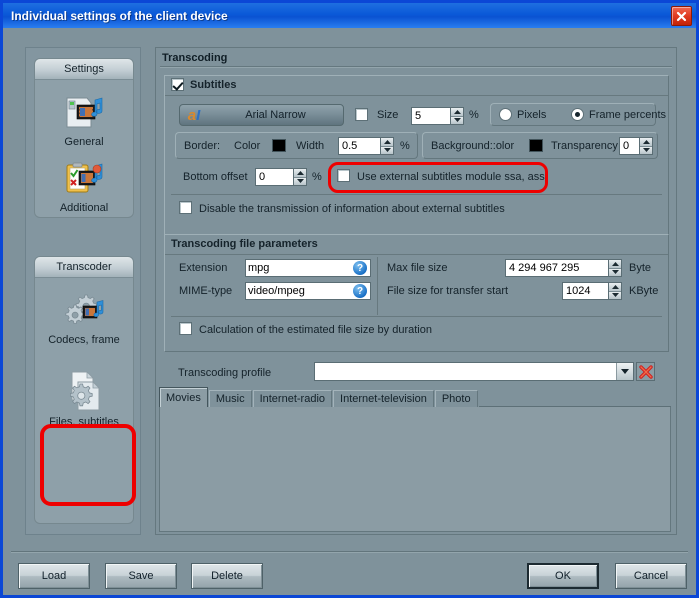 This screenshot has width=699, height=598. I want to click on border-width-spinner: 0.5, so click(366, 146).